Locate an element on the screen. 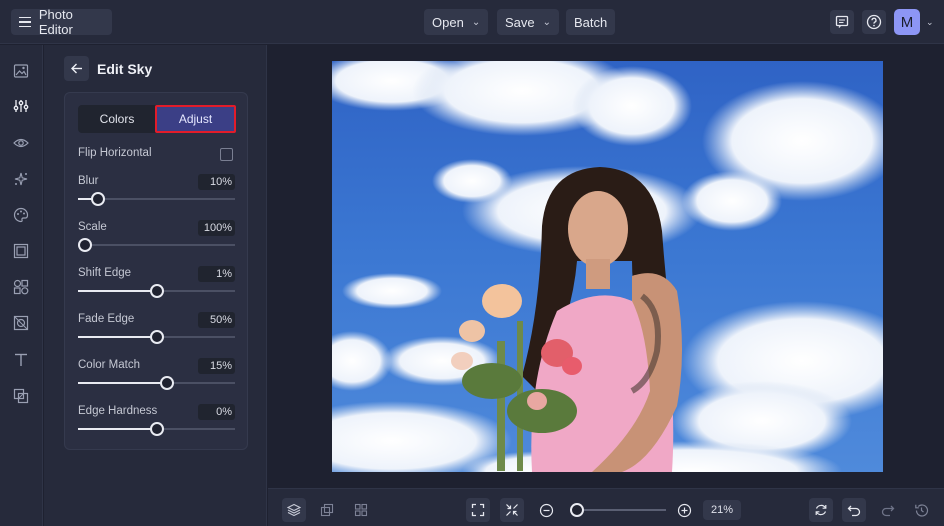 The height and width of the screenshot is (526, 944). zoom-value: 21% is located at coordinates (722, 510).